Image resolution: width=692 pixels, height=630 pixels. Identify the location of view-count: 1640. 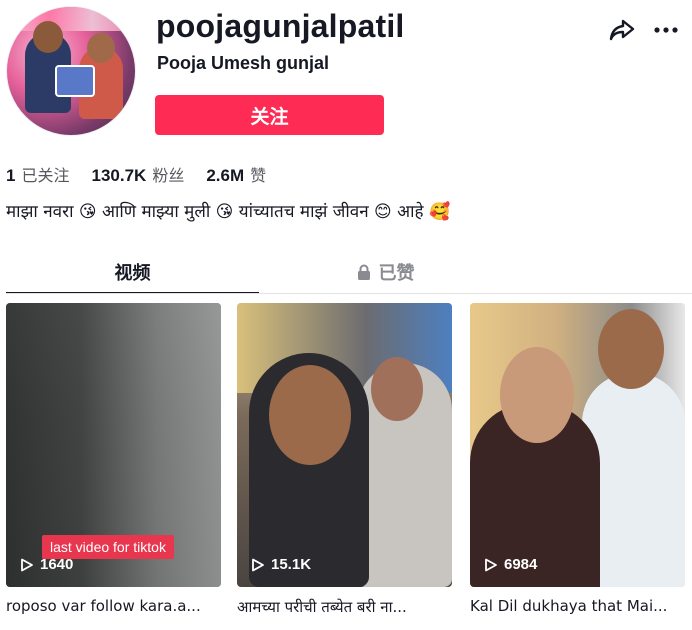
(46, 564).